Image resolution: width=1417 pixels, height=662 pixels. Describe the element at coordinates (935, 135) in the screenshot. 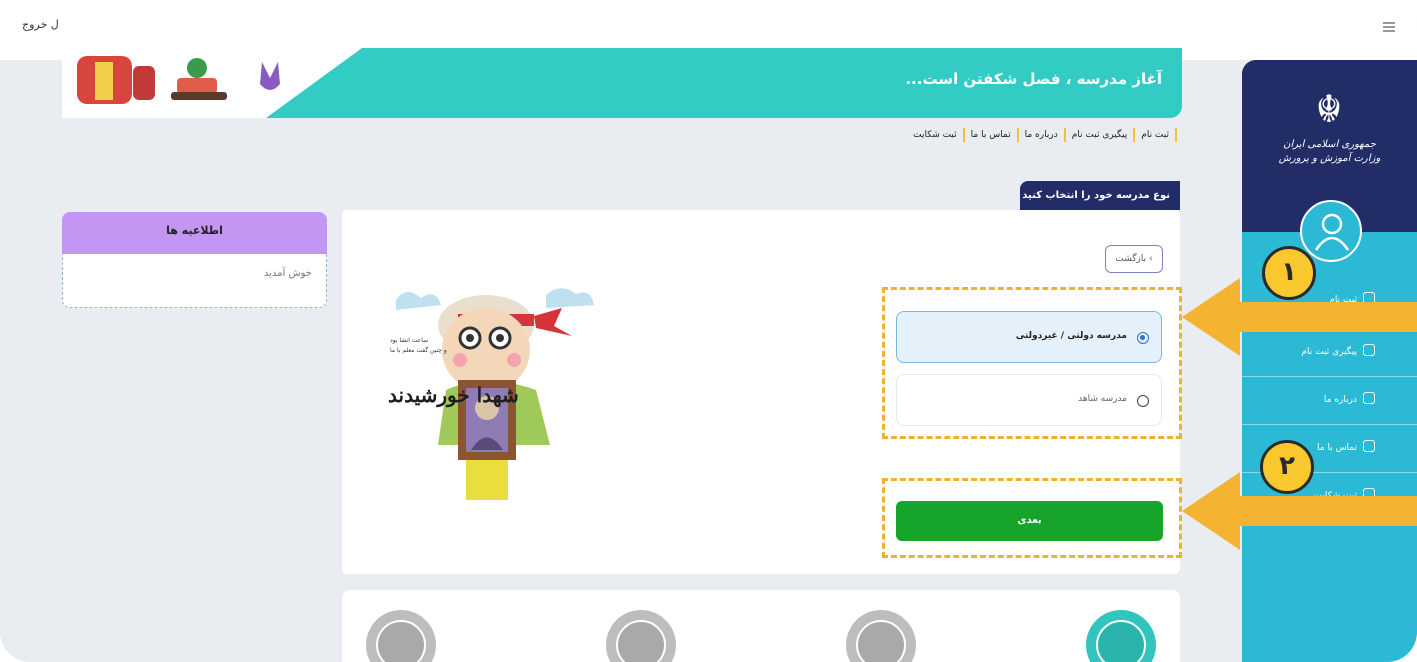

I see `link-complaint: ثبت شکایت` at that location.